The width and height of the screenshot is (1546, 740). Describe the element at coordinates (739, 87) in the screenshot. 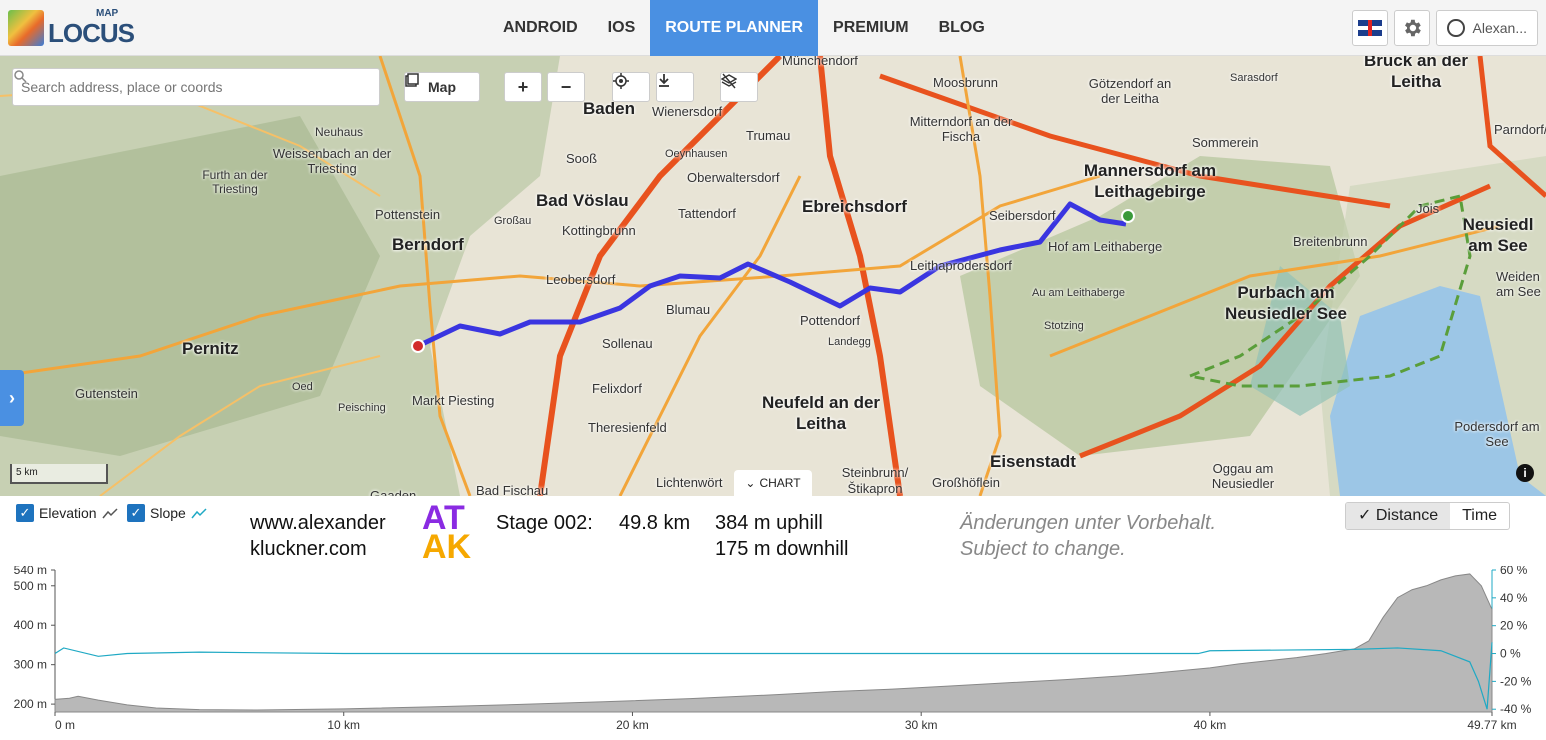

I see `hide-layers-button` at that location.